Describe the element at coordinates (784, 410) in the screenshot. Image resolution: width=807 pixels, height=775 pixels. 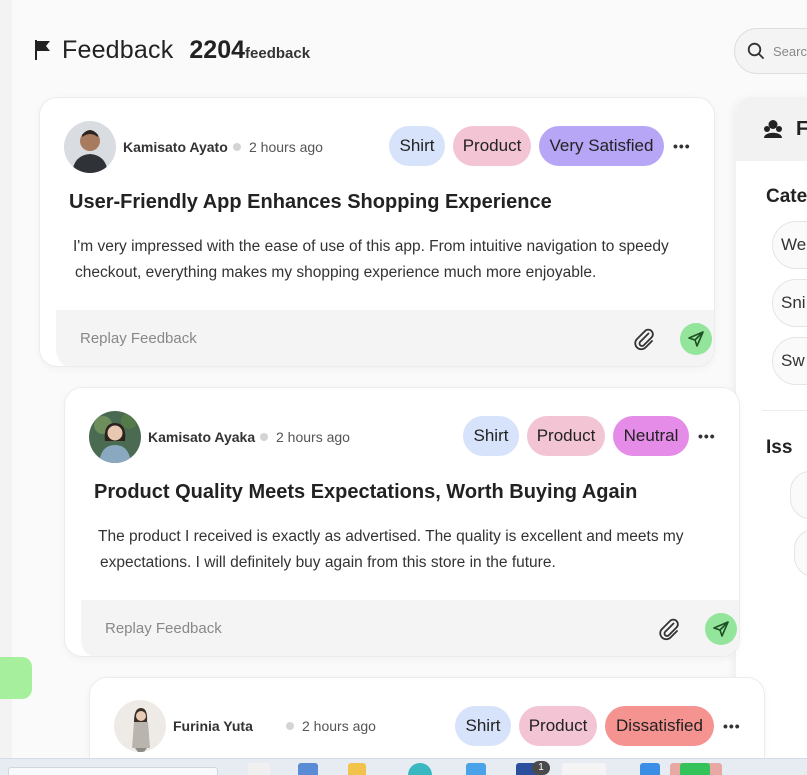
I see `panel-divider` at that location.